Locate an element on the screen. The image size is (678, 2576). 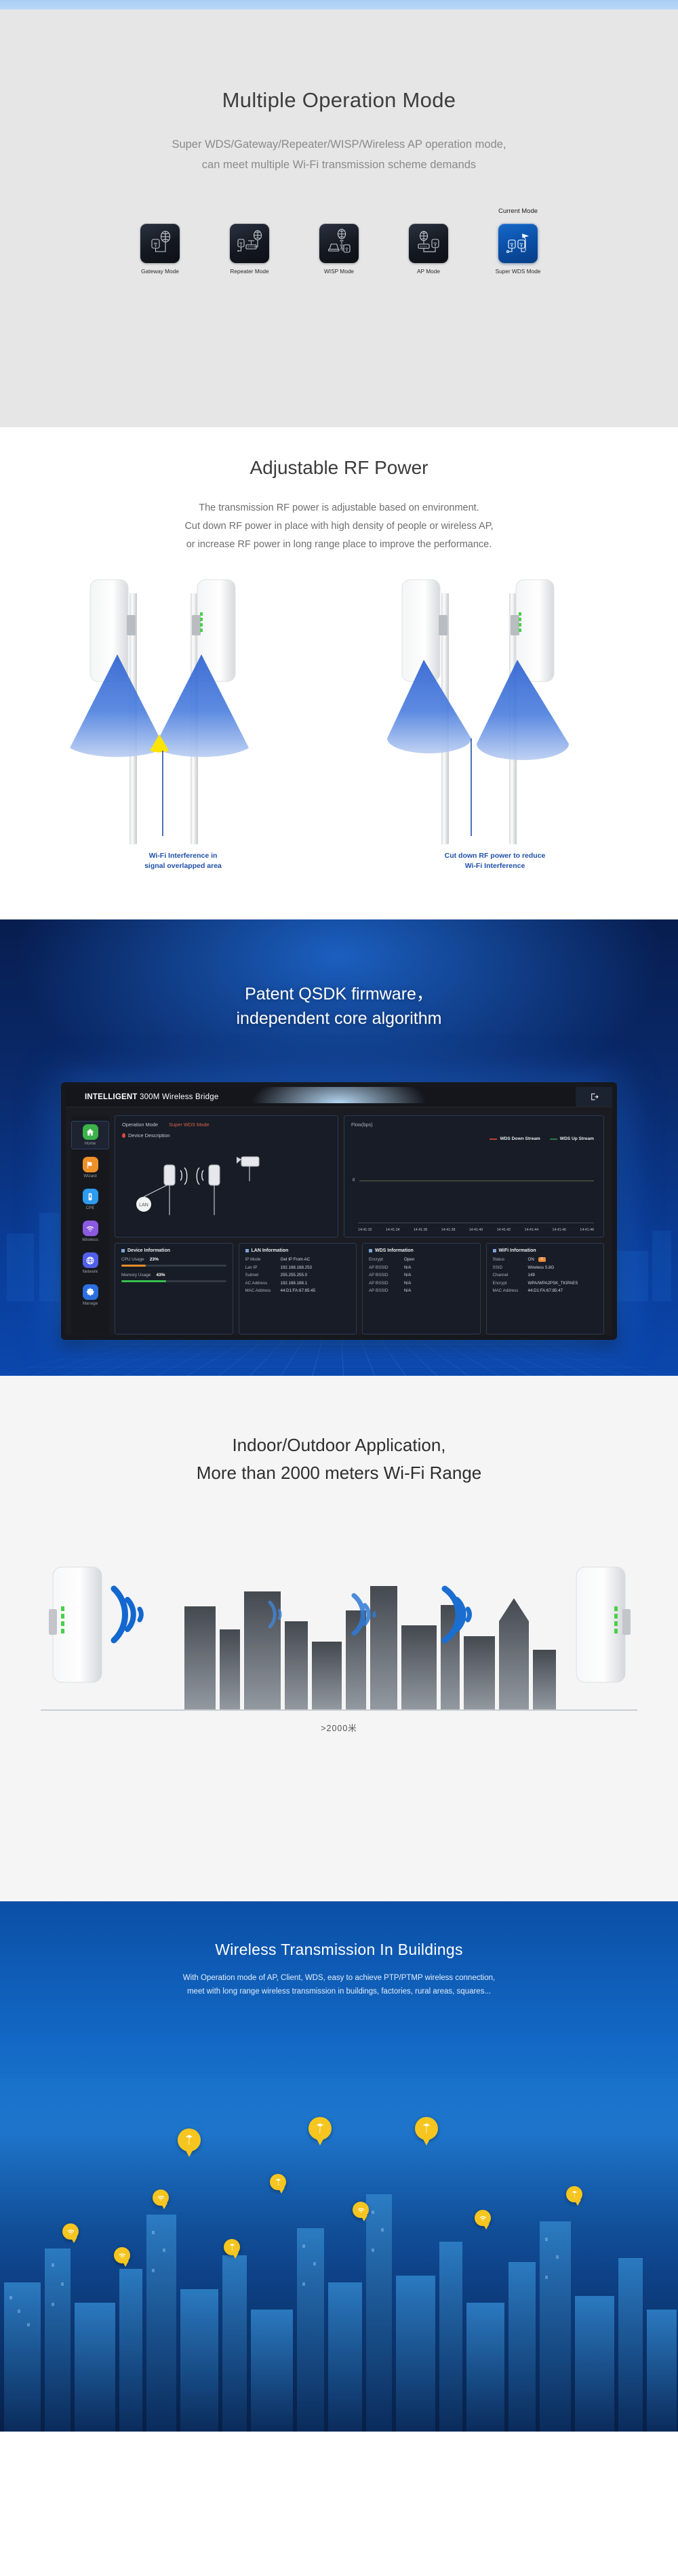
flag-icon is located at coordinates (90, 1164).